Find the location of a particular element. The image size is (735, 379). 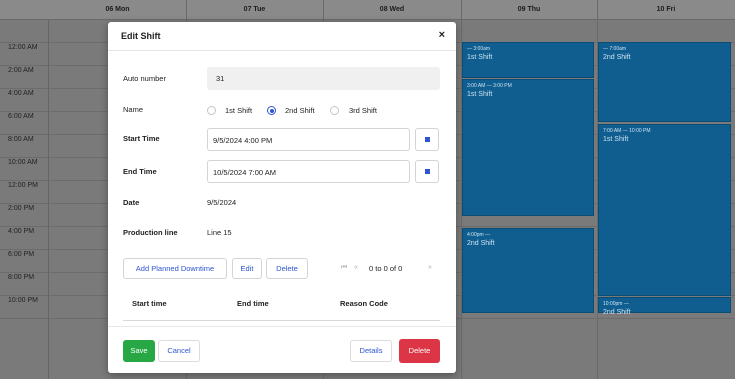

time-label: 2:00 PM is located at coordinates (21, 208).